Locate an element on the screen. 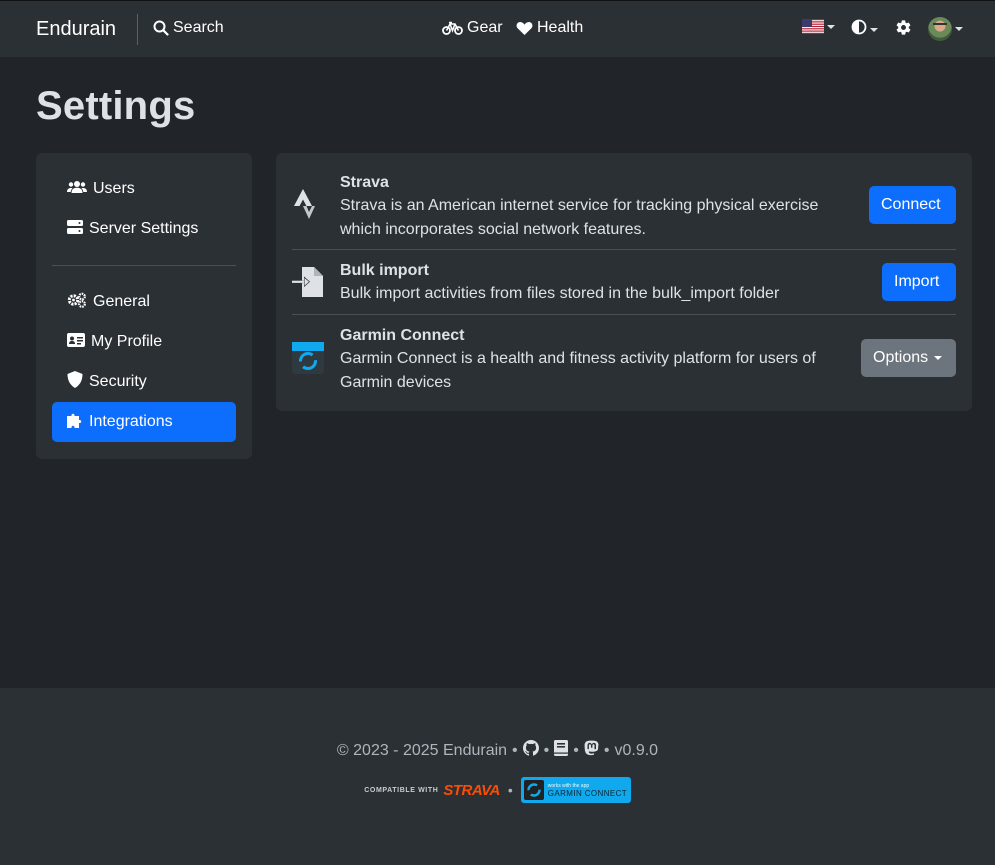 This screenshot has height=865, width=995. sidebar-item-label: Users is located at coordinates (114, 188).